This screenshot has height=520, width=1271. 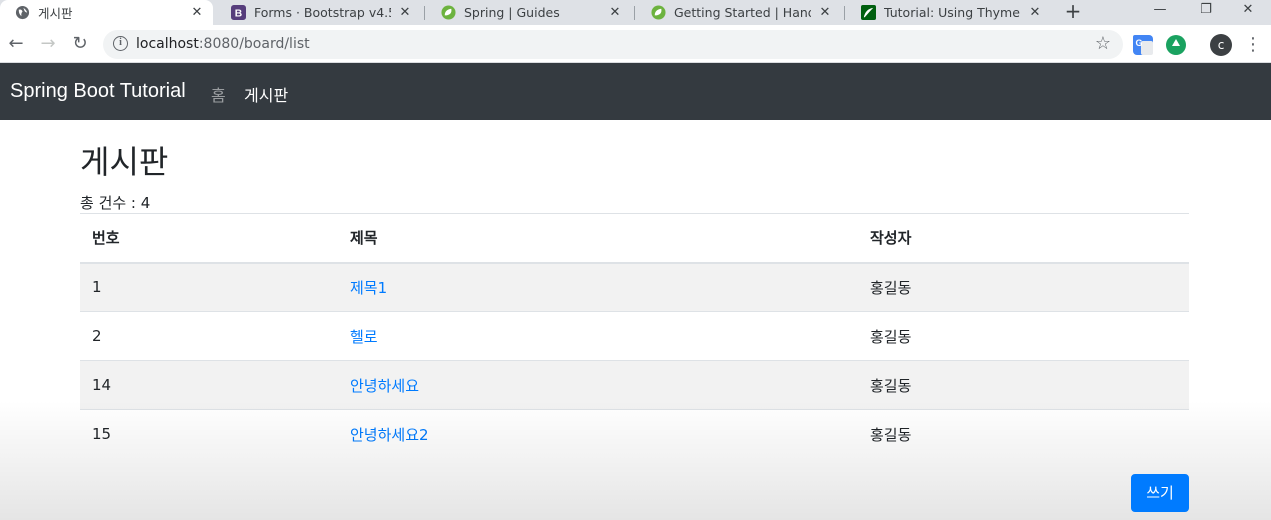 I want to click on extension-green-icon, so click(x=1176, y=45).